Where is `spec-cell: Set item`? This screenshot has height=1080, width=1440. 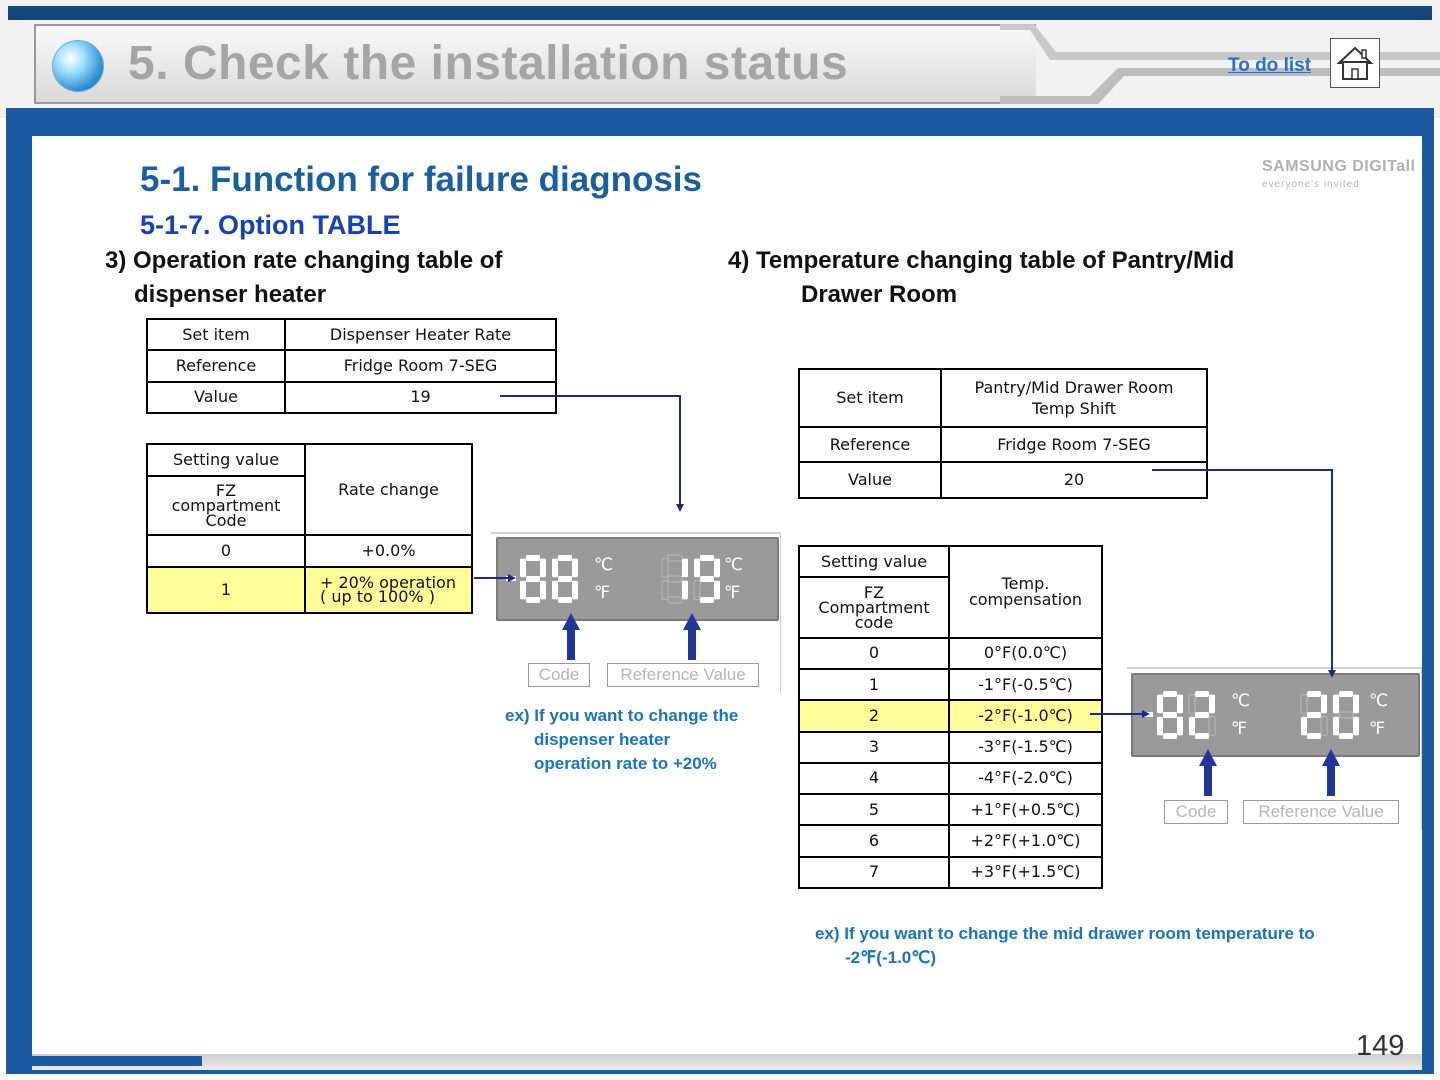 spec-cell: Set item is located at coordinates (870, 398).